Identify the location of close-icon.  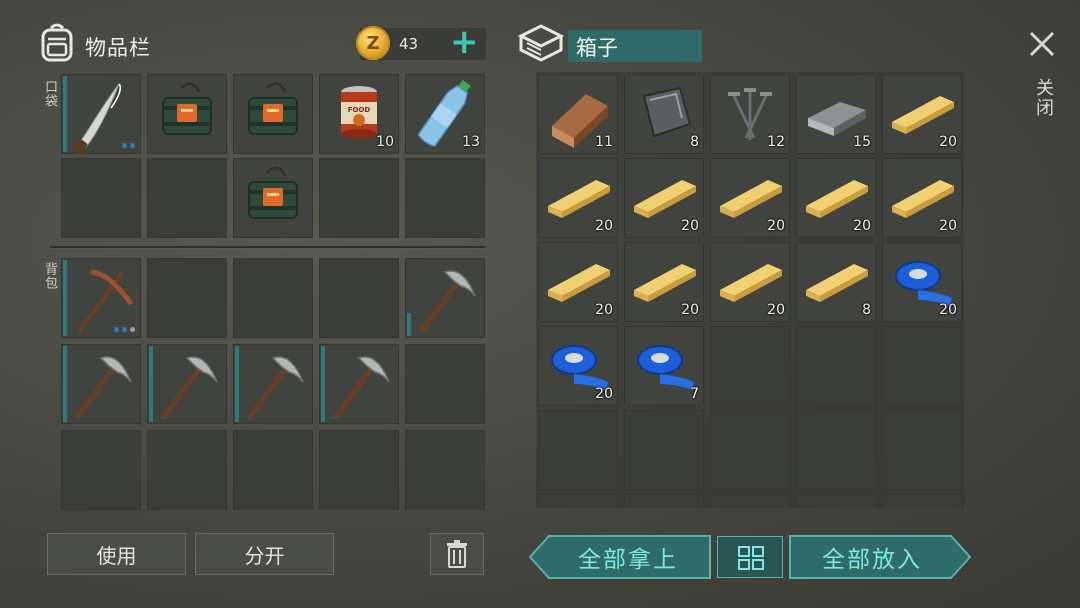
(1042, 44).